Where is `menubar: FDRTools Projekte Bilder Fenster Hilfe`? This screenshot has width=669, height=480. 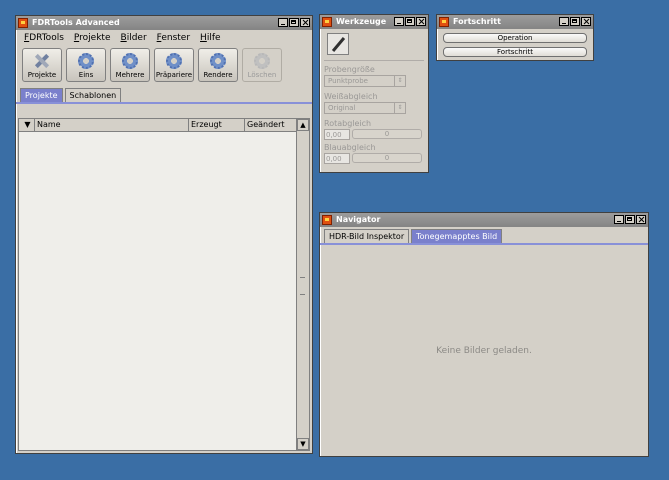
menubar: FDRTools Projekte Bilder Fenster Hilfe is located at coordinates (164, 38).